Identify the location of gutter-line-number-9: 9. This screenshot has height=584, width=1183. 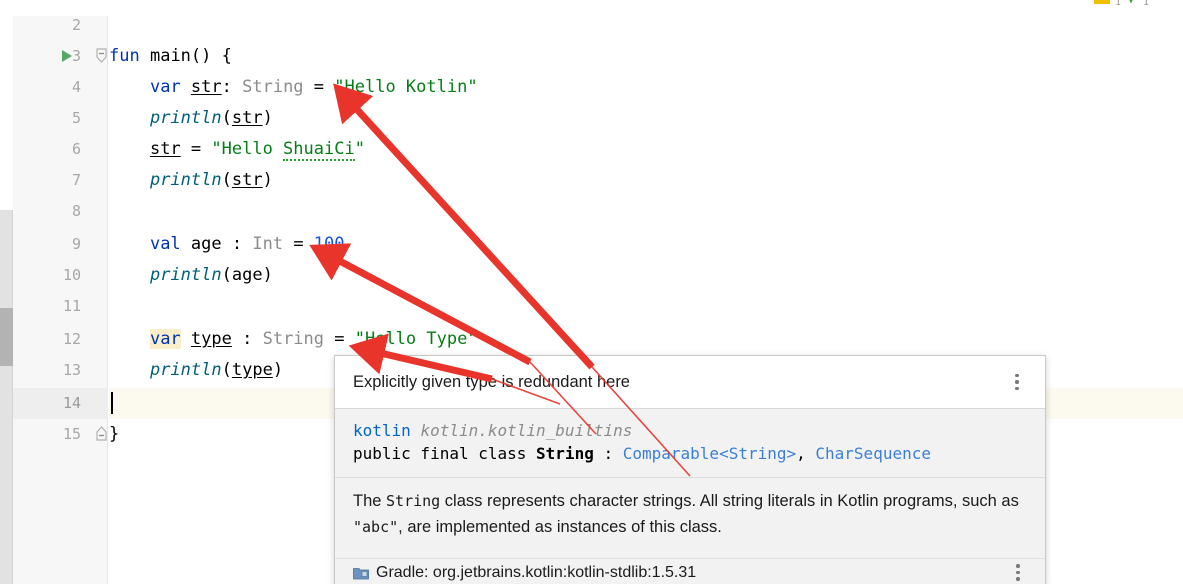
(76, 244).